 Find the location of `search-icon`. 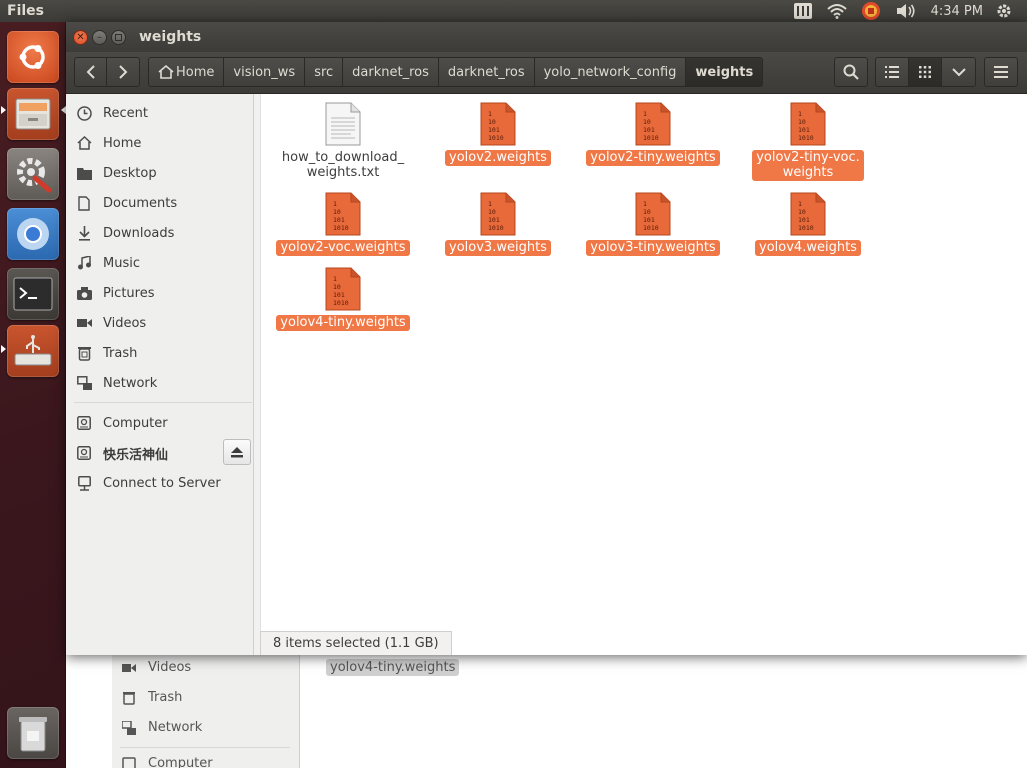

search-icon is located at coordinates (851, 72).